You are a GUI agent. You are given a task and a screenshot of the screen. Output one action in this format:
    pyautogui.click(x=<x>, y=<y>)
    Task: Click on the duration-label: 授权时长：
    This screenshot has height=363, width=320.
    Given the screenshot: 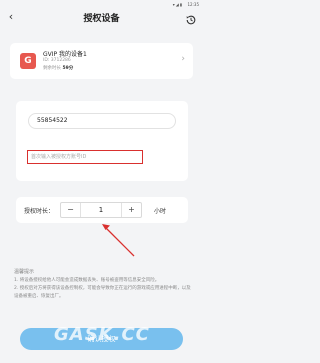 What is the action you would take?
    pyautogui.click(x=39, y=211)
    